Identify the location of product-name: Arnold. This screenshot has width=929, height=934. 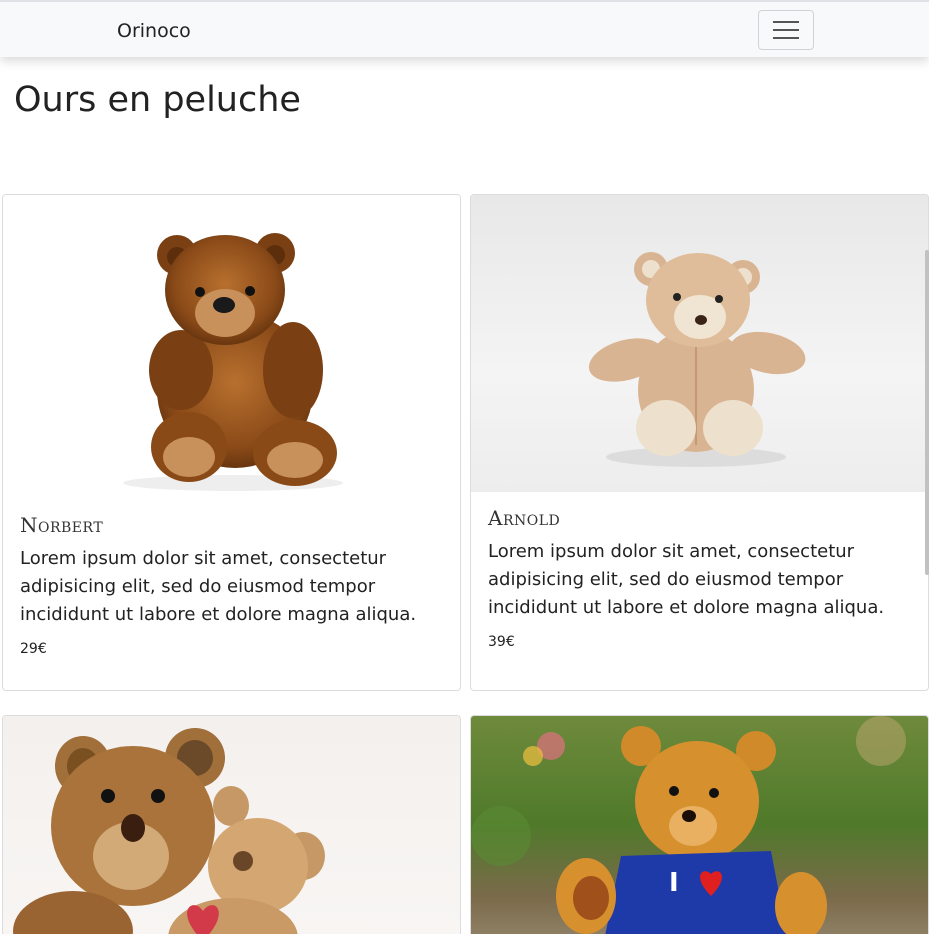
(524, 518).